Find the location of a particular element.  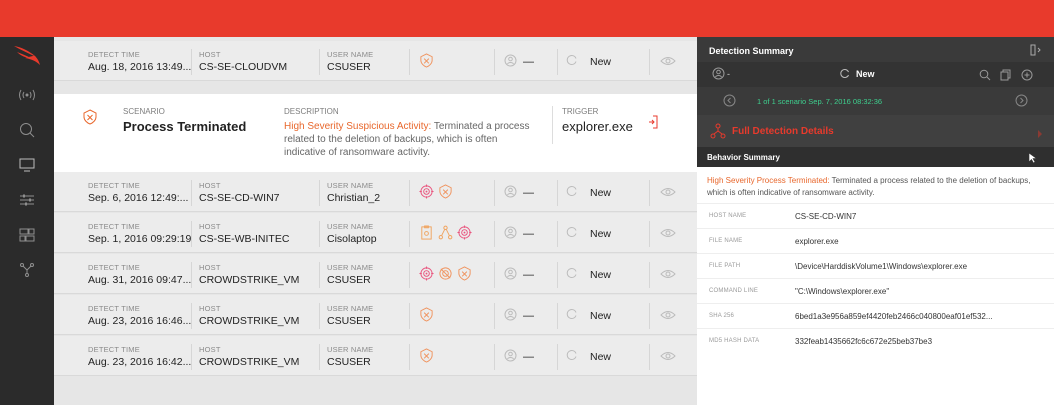

field-key: MD5 HASH DATA is located at coordinates (734, 341).